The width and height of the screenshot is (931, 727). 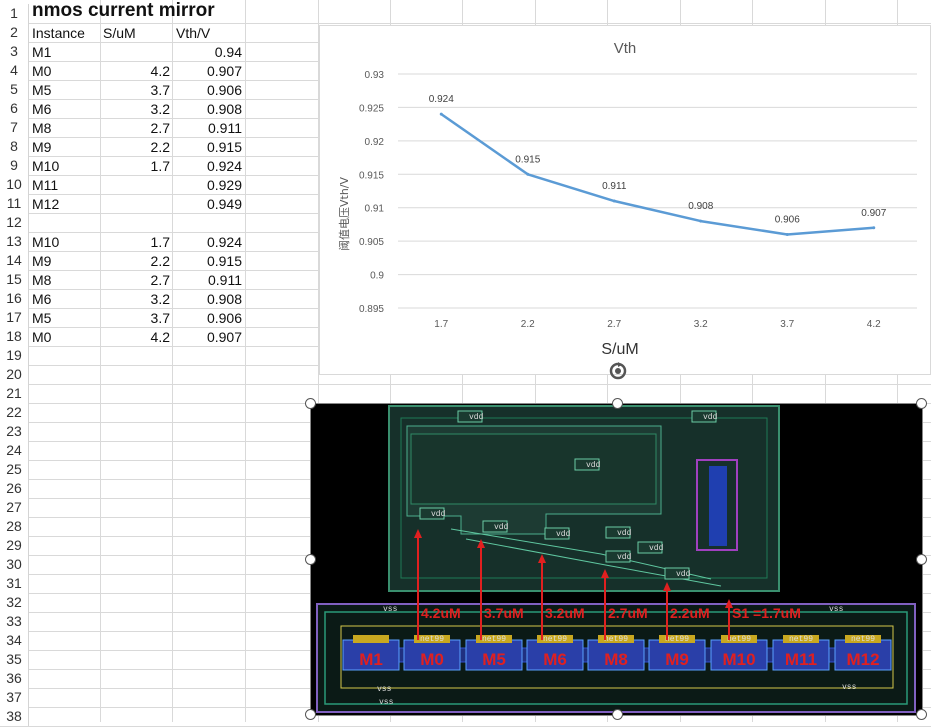 I want to click on sheet-title: nmos current mirror, so click(x=123, y=10).